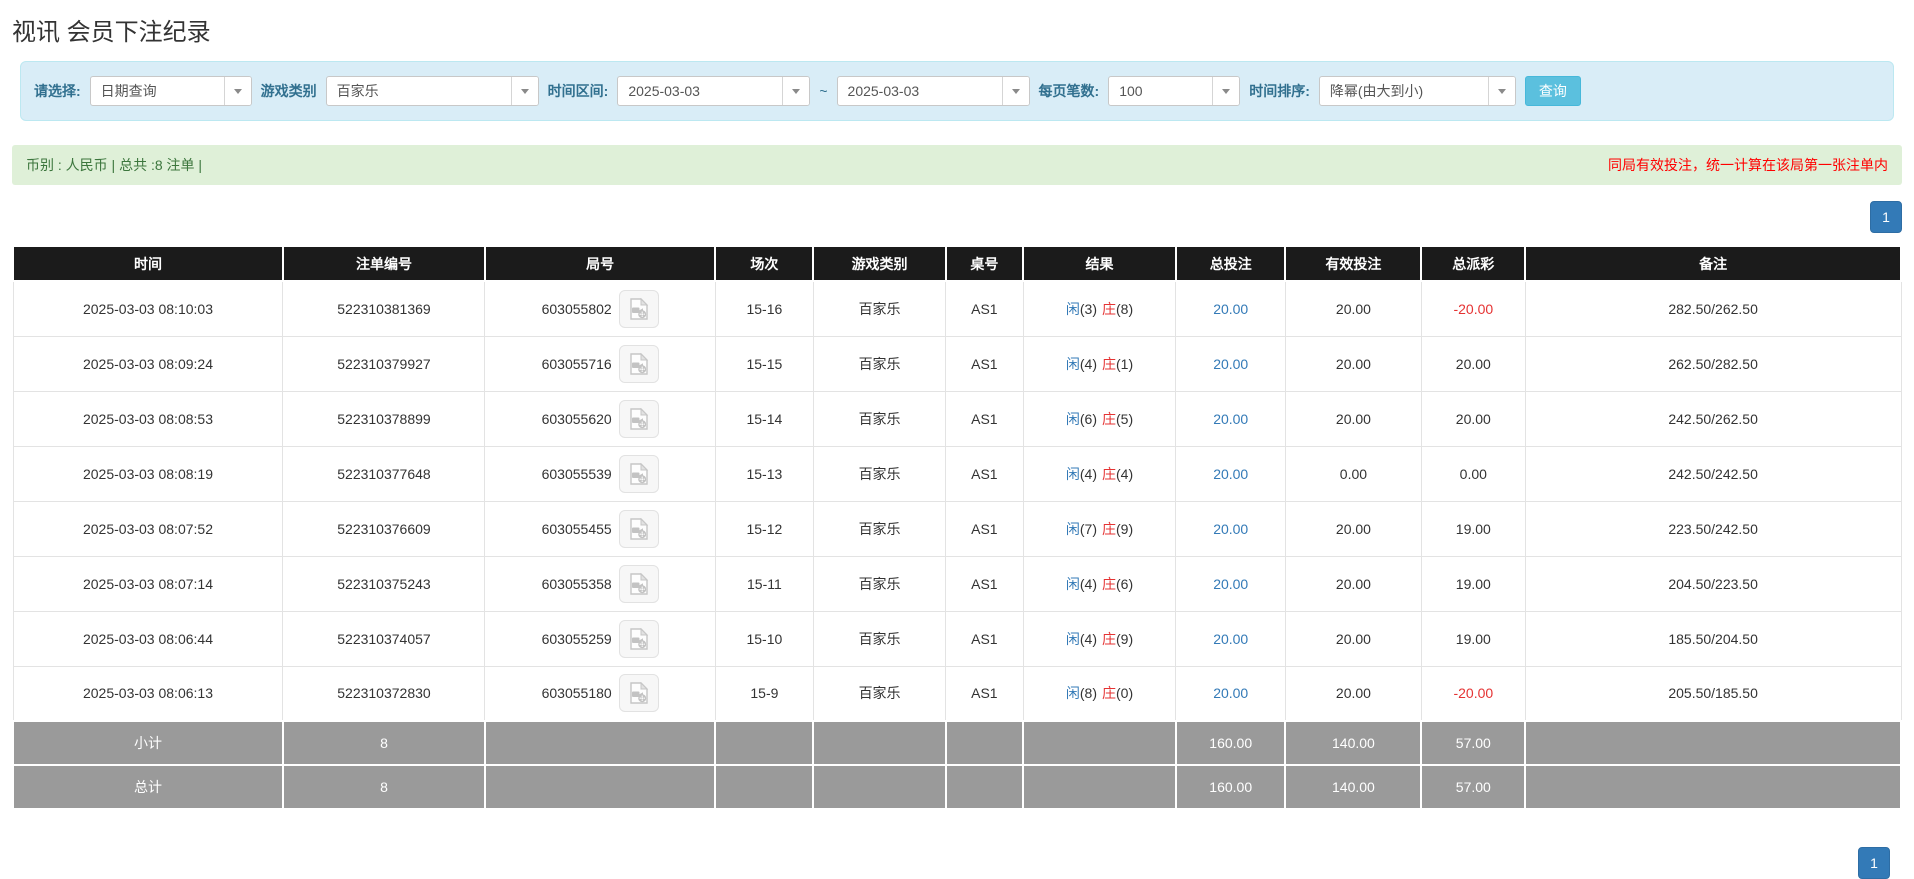 The height and width of the screenshot is (879, 1914). Describe the element at coordinates (170, 91) in the screenshot. I see `query-type-select: 日期查询` at that location.